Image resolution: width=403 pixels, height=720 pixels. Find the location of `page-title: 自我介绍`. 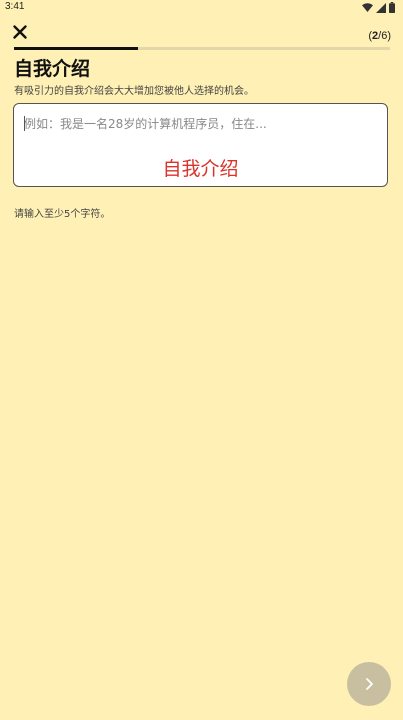

page-title: 自我介绍 is located at coordinates (52, 69).